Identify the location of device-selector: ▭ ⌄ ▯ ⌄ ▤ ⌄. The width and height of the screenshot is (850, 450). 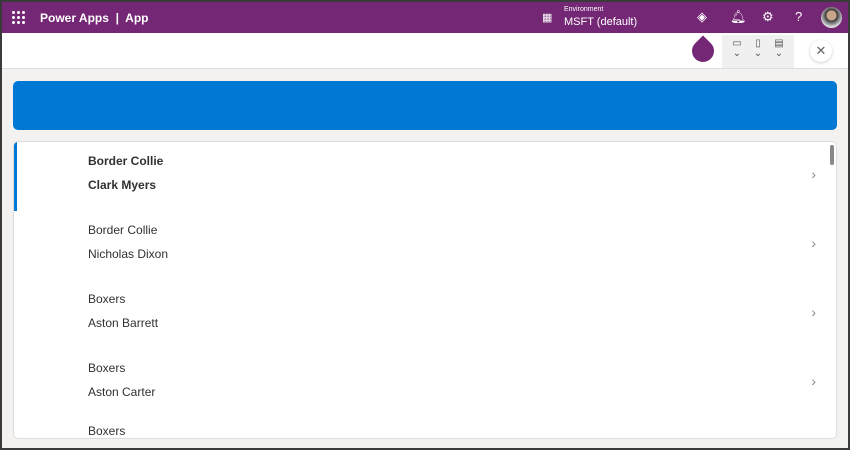
(758, 51).